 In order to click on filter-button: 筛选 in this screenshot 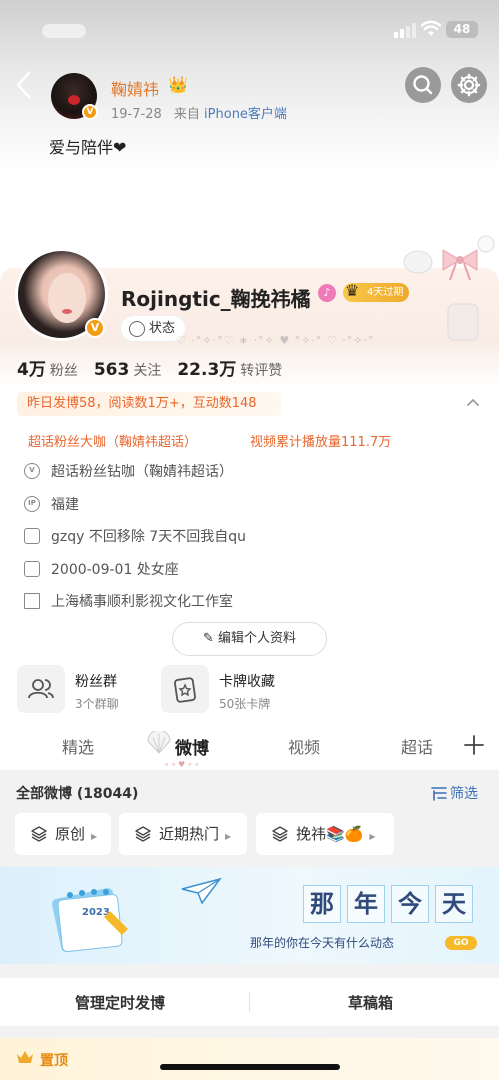, I will do `click(454, 793)`.